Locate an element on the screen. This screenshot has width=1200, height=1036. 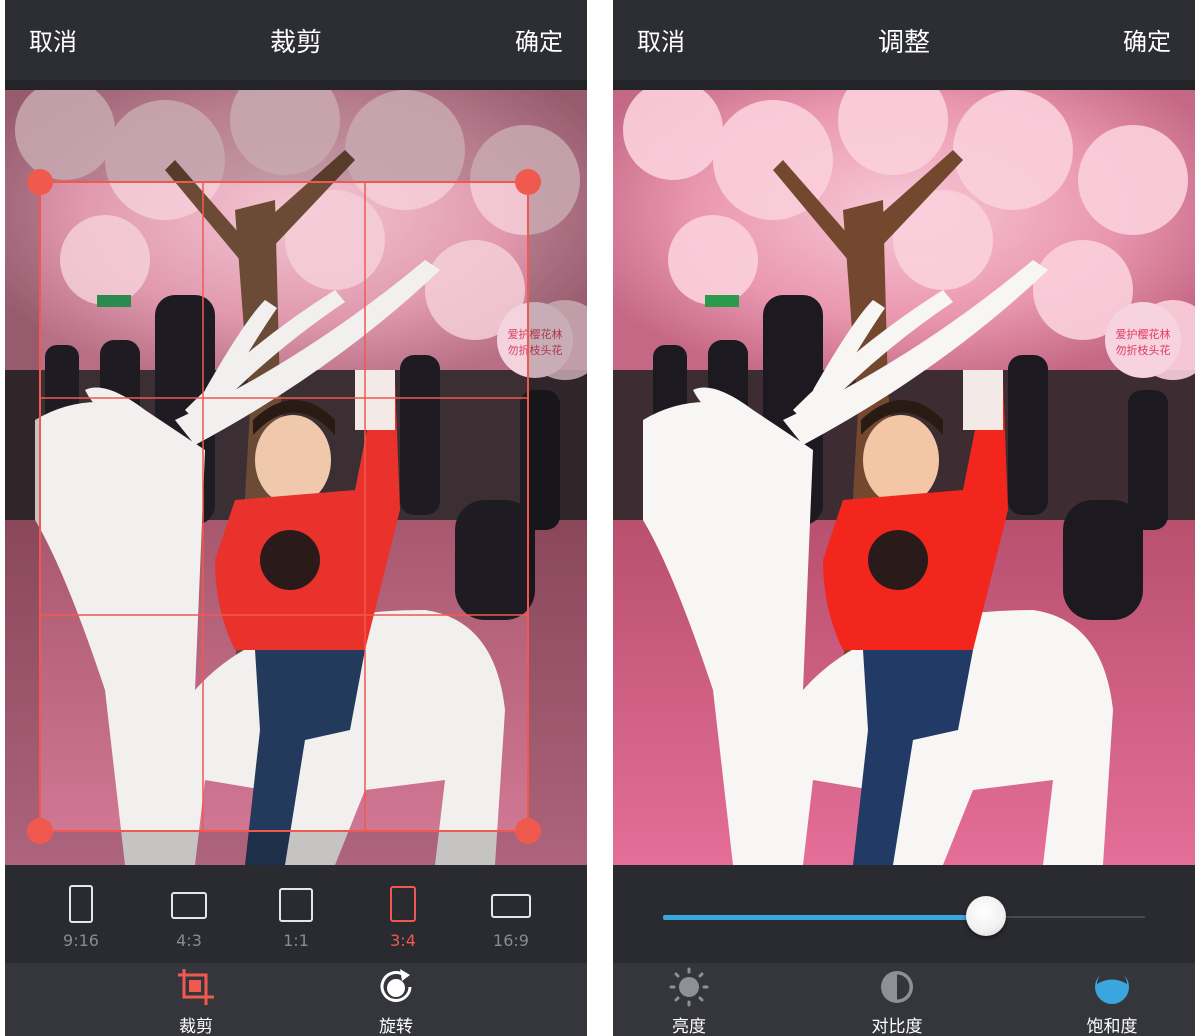
adjust-slider is located at coordinates (904, 914).